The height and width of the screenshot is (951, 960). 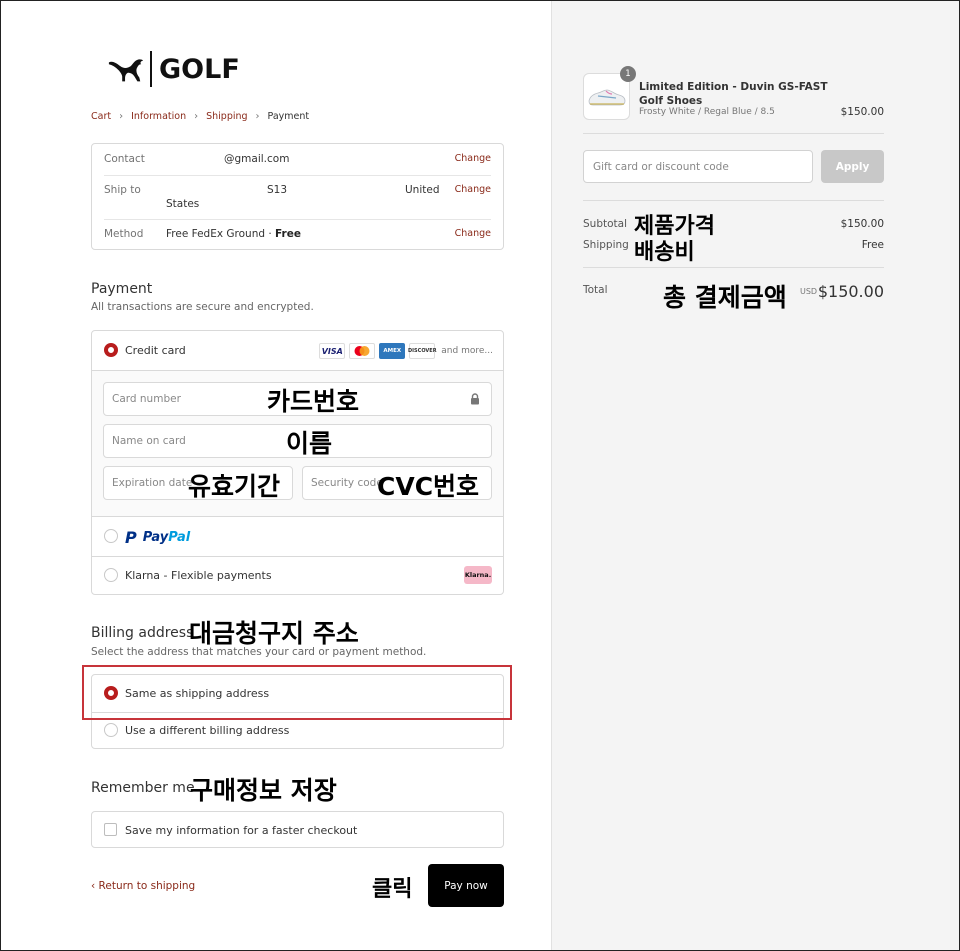 What do you see at coordinates (143, 788) in the screenshot?
I see `remember-heading: Remember me` at bounding box center [143, 788].